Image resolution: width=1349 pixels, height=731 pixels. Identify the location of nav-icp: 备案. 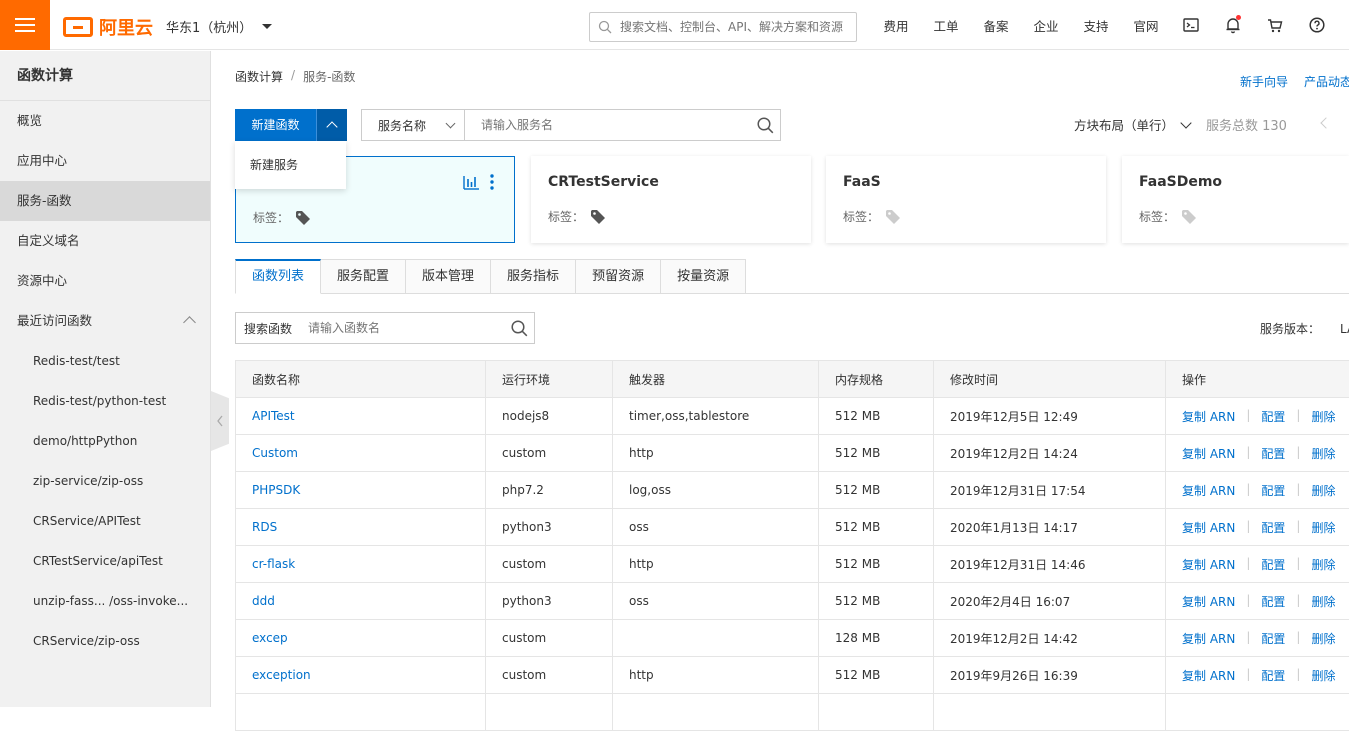
(996, 25).